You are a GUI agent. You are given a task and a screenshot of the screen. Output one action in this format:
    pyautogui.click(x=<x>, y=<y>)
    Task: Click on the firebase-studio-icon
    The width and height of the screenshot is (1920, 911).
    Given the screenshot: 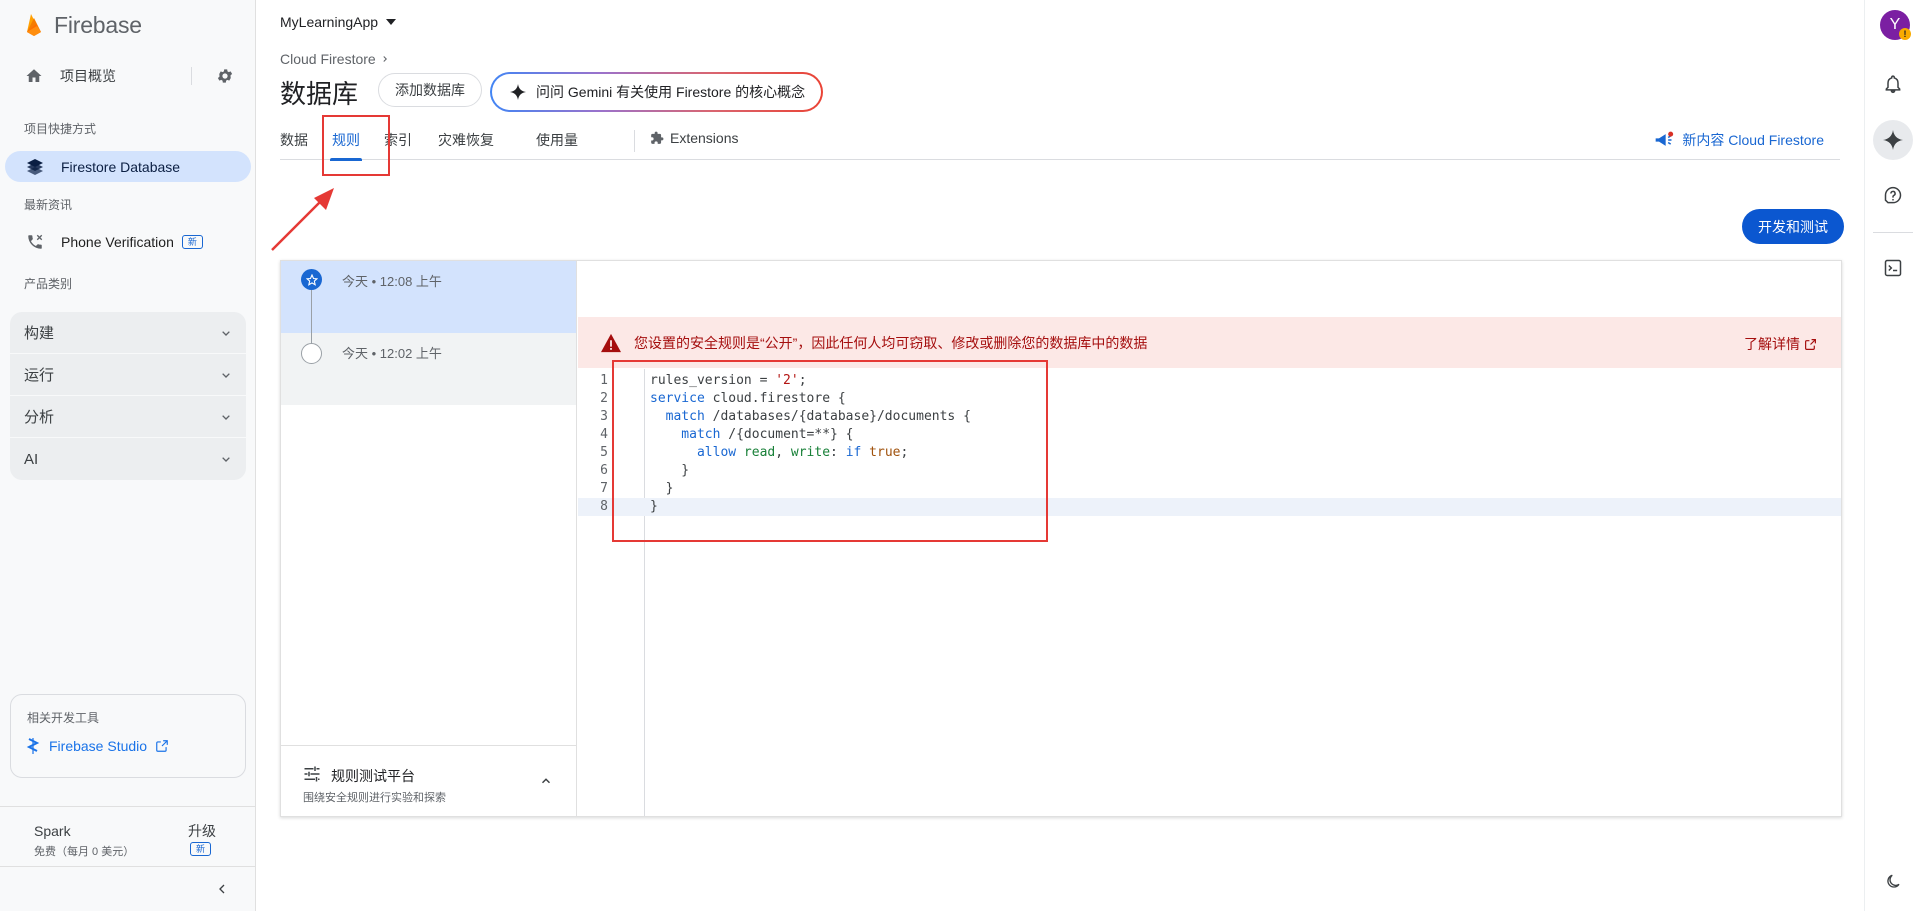 What is the action you would take?
    pyautogui.click(x=33, y=746)
    